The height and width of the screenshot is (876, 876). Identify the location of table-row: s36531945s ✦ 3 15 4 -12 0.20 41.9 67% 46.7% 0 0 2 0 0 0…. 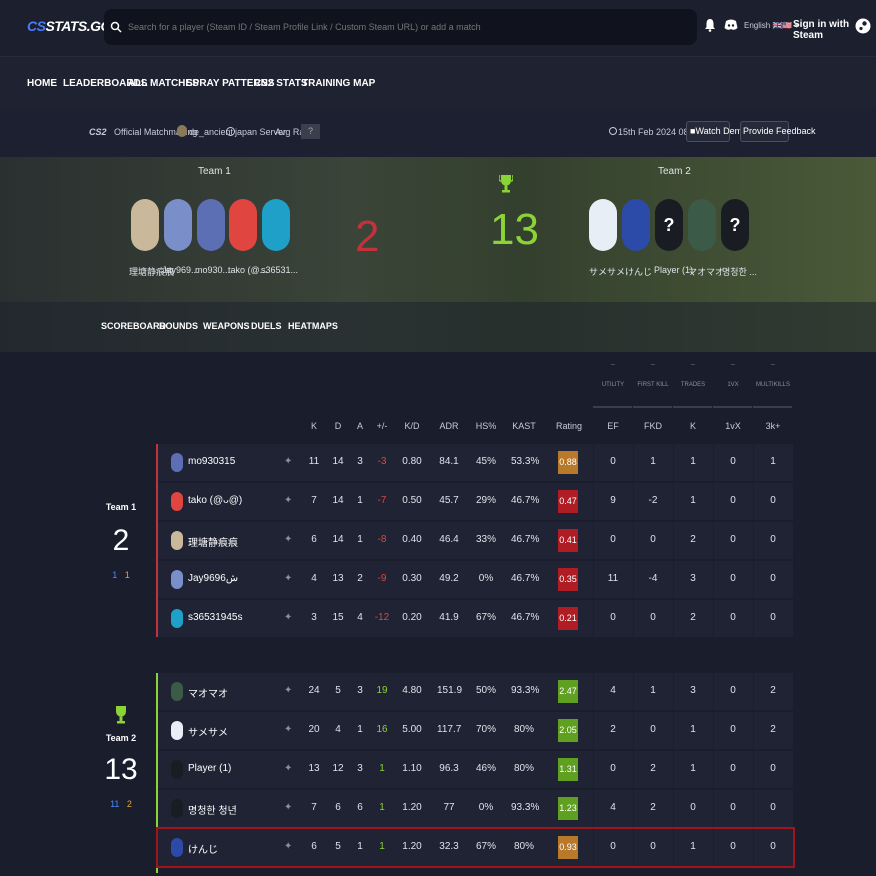
(475, 618).